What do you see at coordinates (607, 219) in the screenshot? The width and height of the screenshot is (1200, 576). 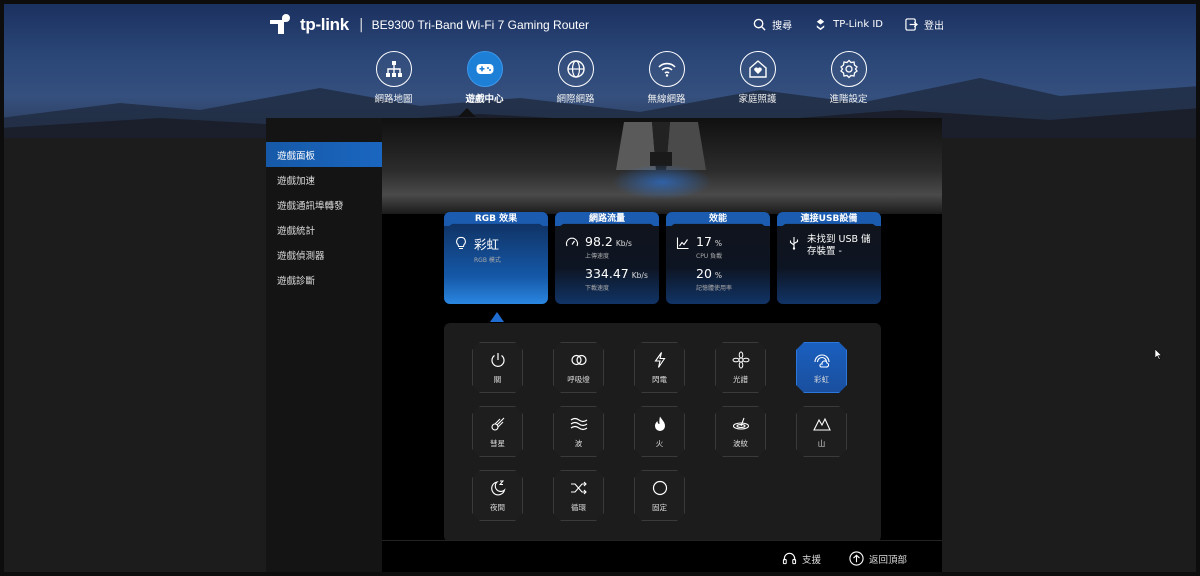 I see `traffic-card-title: 網路流量` at bounding box center [607, 219].